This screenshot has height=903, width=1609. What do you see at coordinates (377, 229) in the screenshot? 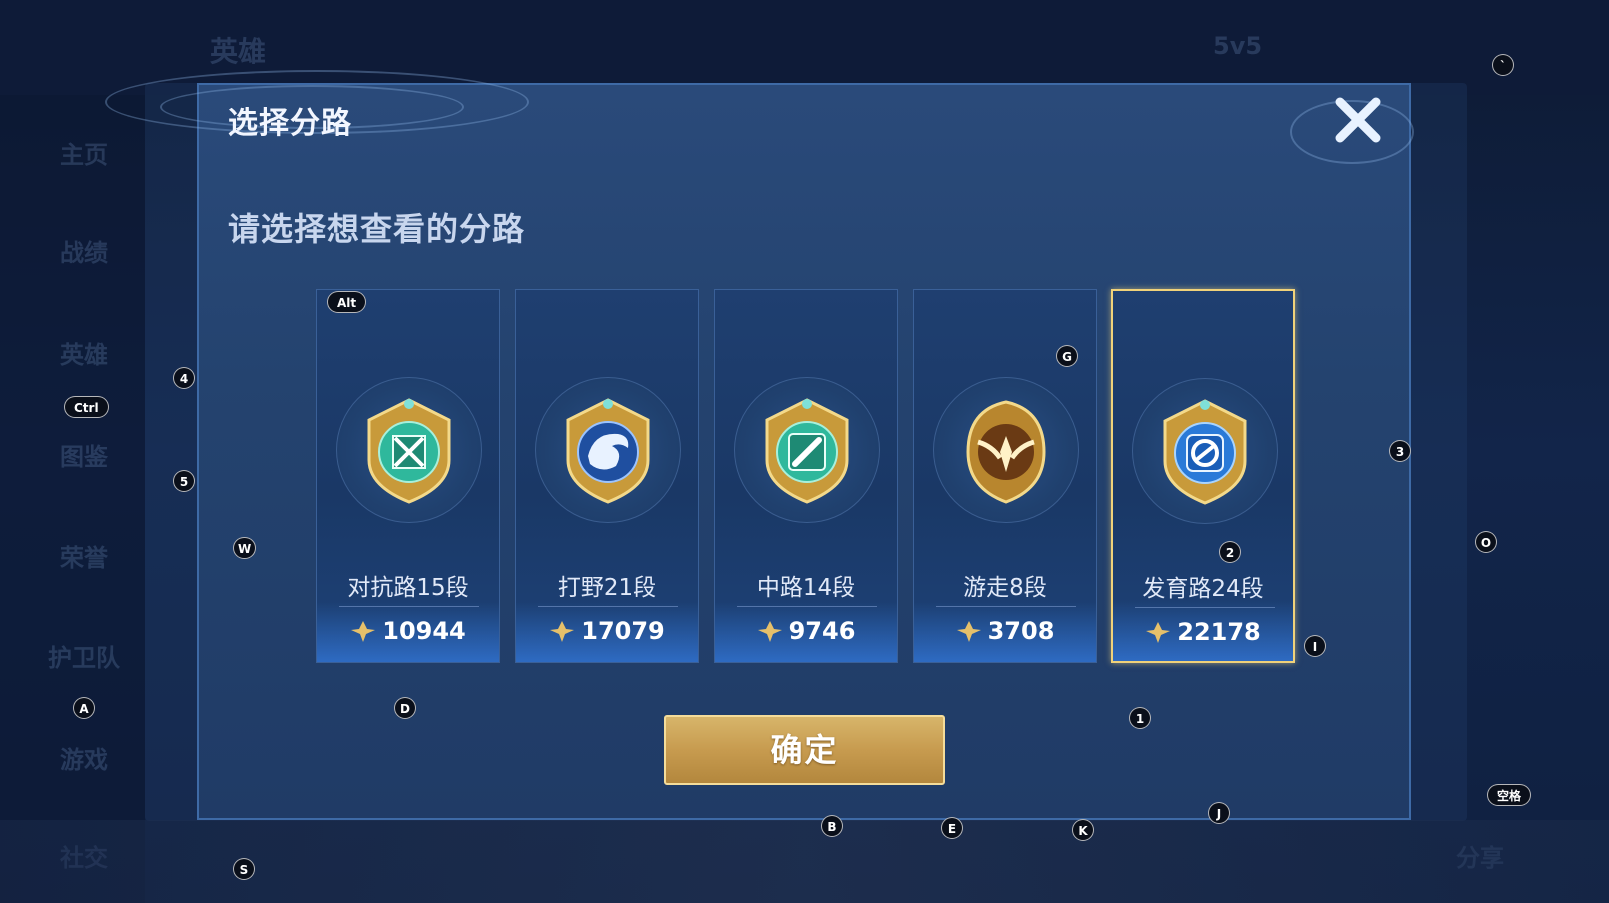
I see `dialog-subtitle: 请选择想查看的分路` at bounding box center [377, 229].